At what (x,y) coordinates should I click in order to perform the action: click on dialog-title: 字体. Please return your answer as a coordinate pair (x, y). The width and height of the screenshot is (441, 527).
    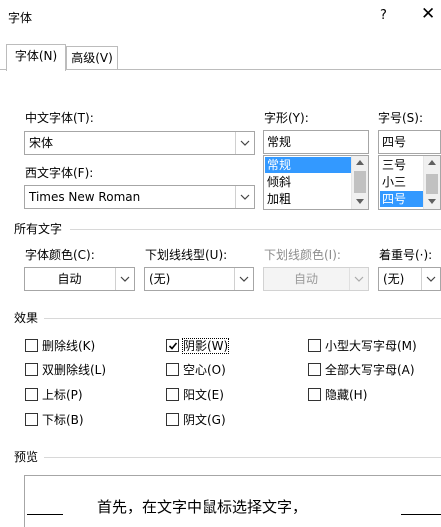
    Looking at the image, I should click on (20, 18).